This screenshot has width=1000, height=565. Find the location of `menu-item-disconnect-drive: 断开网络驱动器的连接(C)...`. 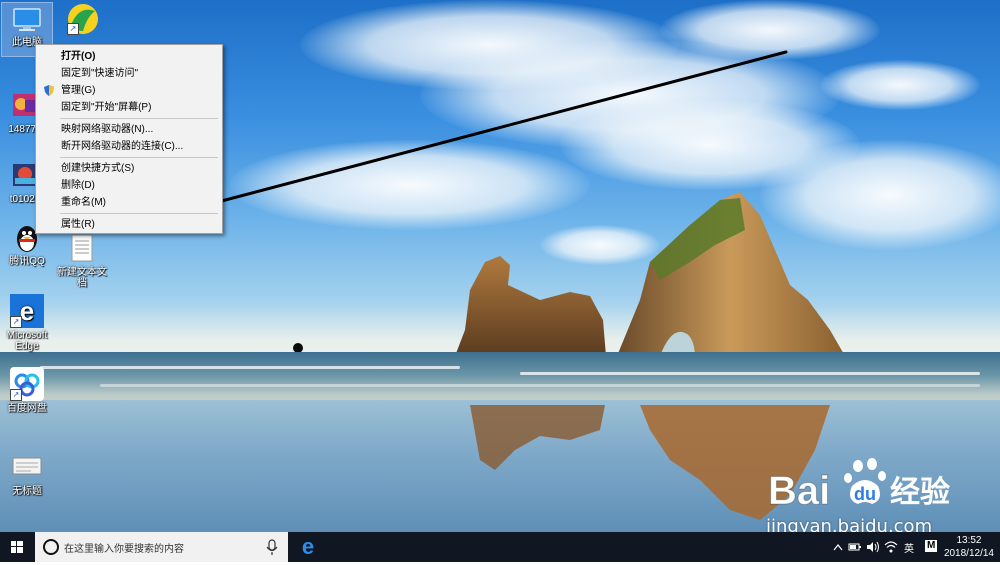

menu-item-disconnect-drive: 断开网络驱动器的连接(C)... is located at coordinates (129, 146).